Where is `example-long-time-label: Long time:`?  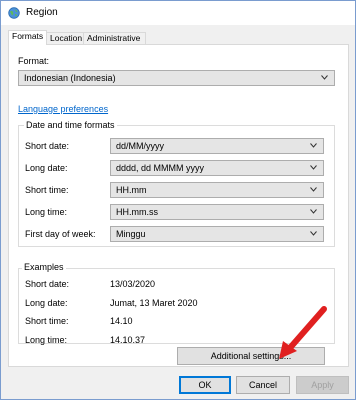 example-long-time-label: Long time: is located at coordinates (46, 340).